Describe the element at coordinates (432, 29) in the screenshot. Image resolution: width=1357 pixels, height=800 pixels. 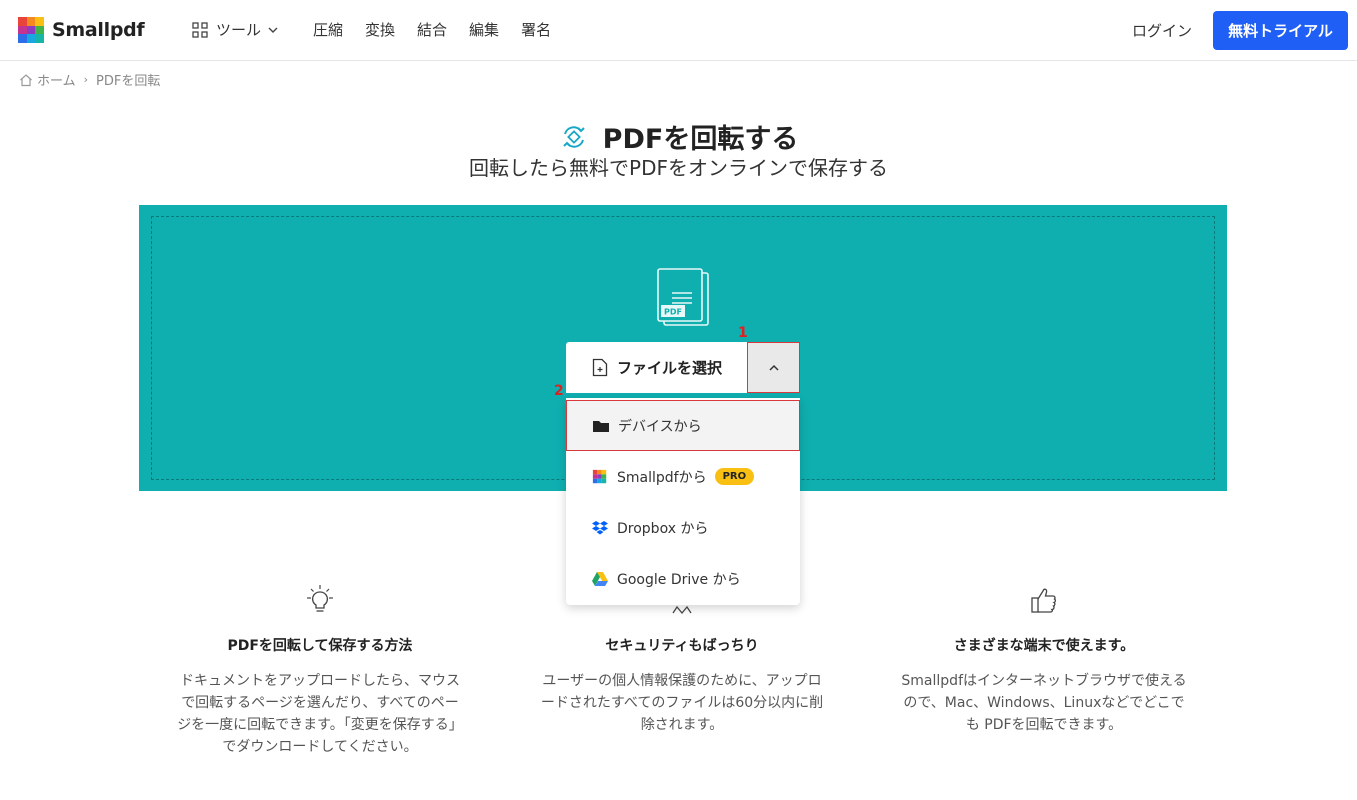
I see `nav-merge: 結合` at that location.